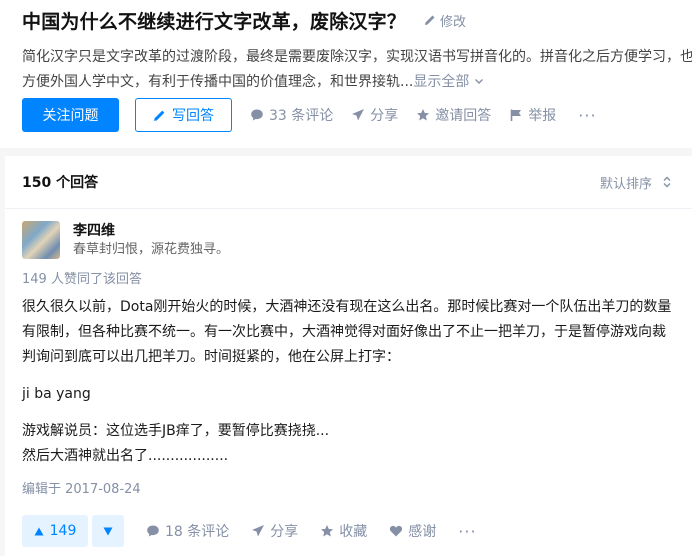 The width and height of the screenshot is (692, 556). I want to click on show-all-link: 显示全部, so click(448, 82).